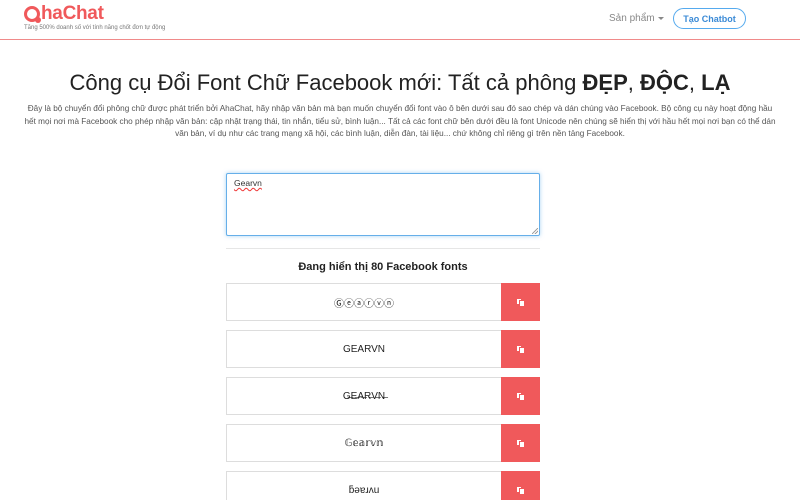 Image resolution: width=800 pixels, height=500 pixels. Describe the element at coordinates (709, 18) in the screenshot. I see `create-chatbot-button: Tạo Chatbot` at that location.